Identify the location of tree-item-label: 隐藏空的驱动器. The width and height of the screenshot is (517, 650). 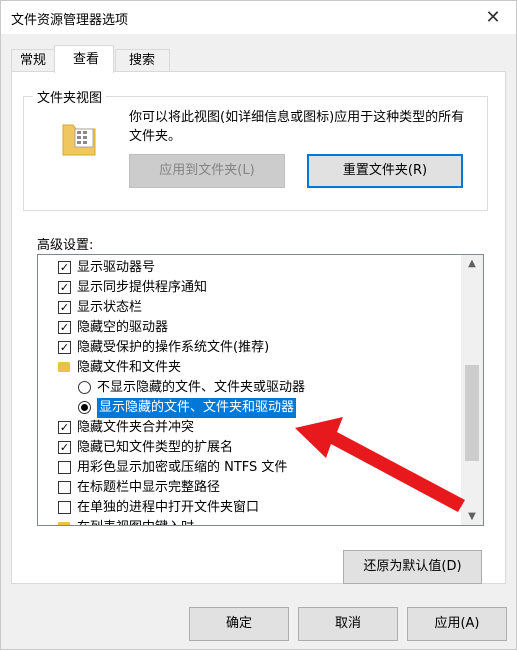
(123, 327).